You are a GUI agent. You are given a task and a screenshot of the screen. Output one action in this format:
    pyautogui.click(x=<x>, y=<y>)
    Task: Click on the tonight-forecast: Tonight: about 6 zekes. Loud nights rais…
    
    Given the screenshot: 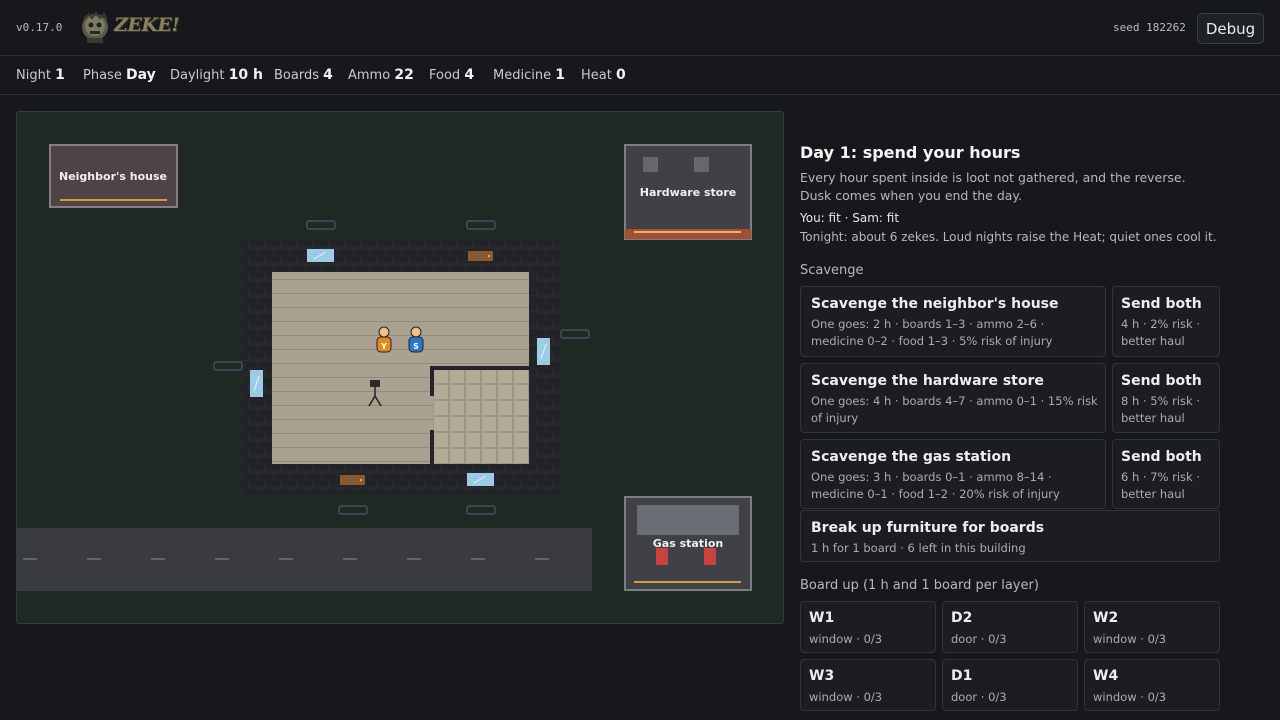 What is the action you would take?
    pyautogui.click(x=1008, y=237)
    